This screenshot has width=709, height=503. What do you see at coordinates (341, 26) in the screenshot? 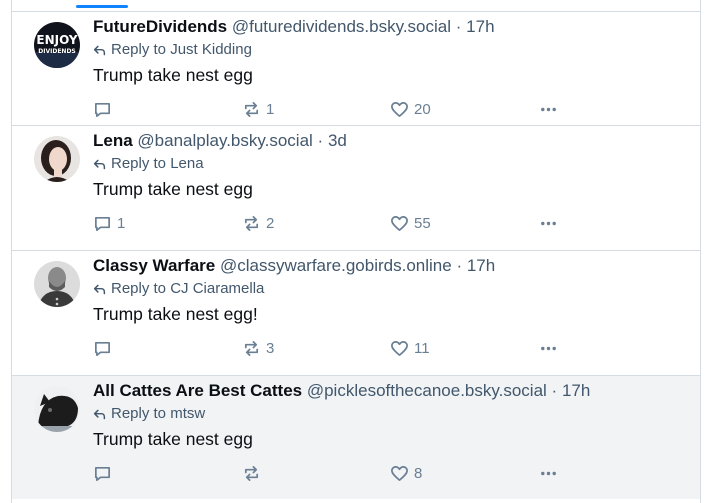
I see `author-handle: @futuredividends.bsky.social` at bounding box center [341, 26].